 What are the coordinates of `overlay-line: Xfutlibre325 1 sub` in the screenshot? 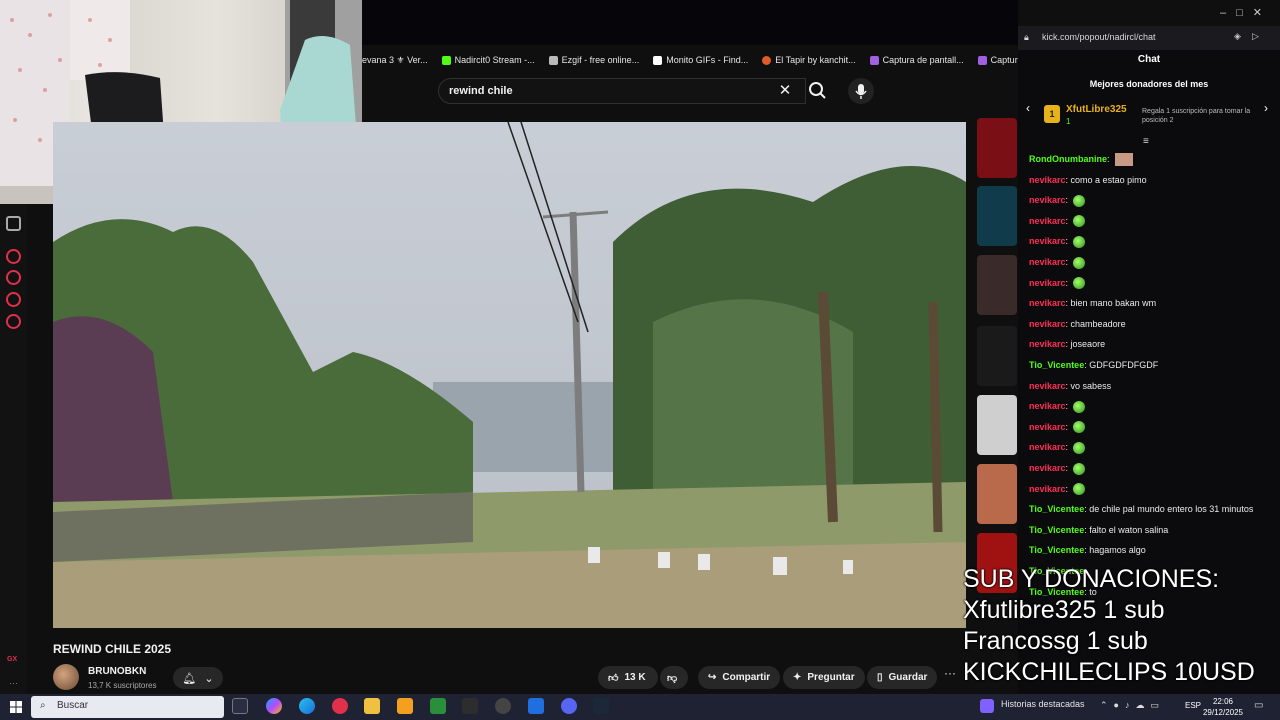 It's located at (1064, 610).